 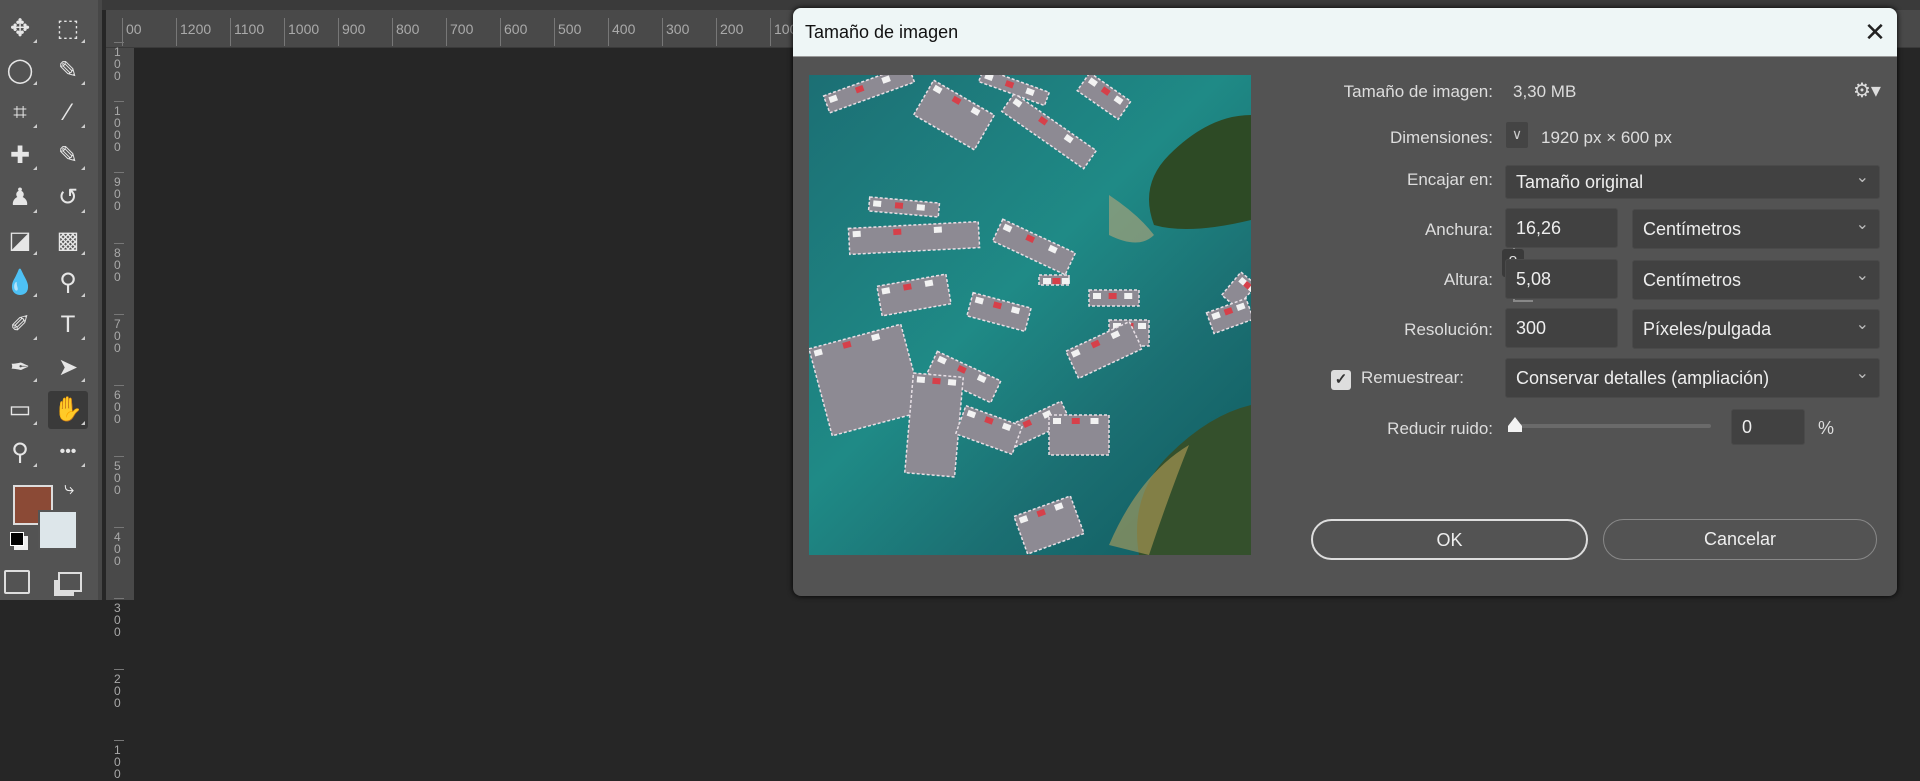 I want to click on fit-to-label: Encajar en:, so click(x=1450, y=179).